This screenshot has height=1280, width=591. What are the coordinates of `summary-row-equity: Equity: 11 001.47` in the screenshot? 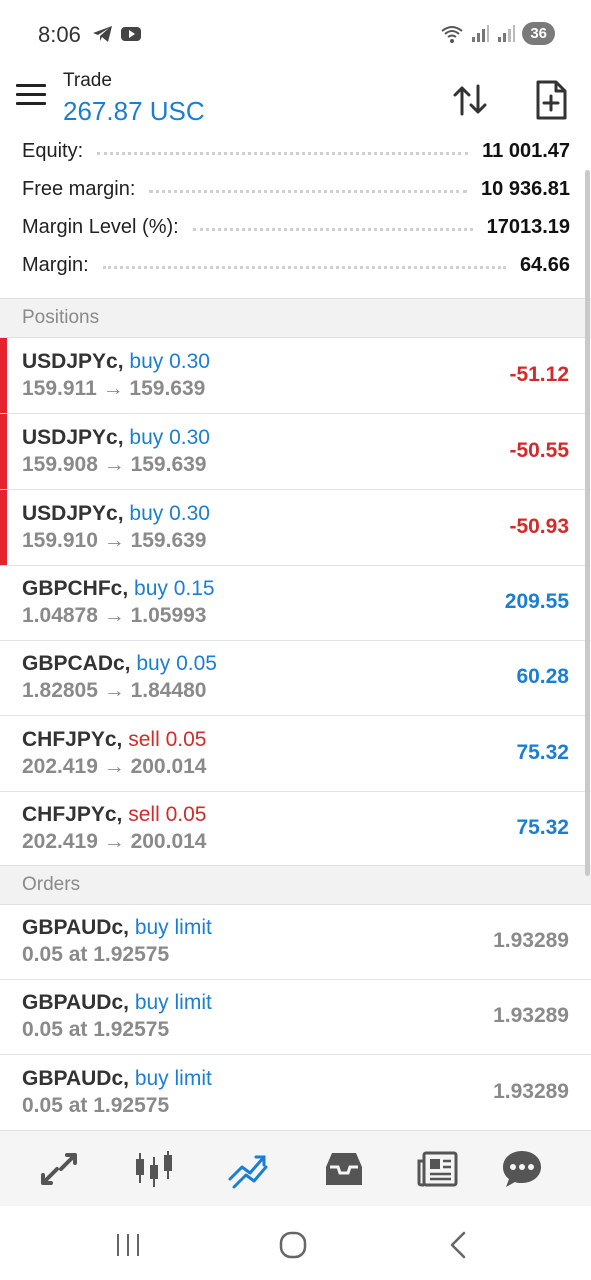 It's located at (296, 151).